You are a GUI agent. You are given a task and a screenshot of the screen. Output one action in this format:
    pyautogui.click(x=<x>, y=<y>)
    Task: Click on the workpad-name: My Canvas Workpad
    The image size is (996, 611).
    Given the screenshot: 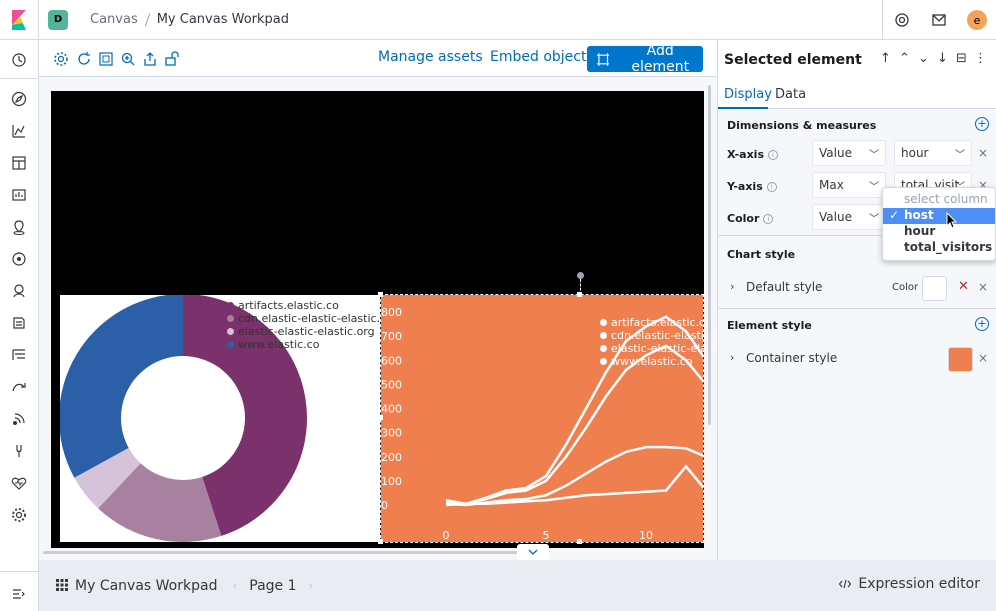 What is the action you would take?
    pyautogui.click(x=146, y=586)
    